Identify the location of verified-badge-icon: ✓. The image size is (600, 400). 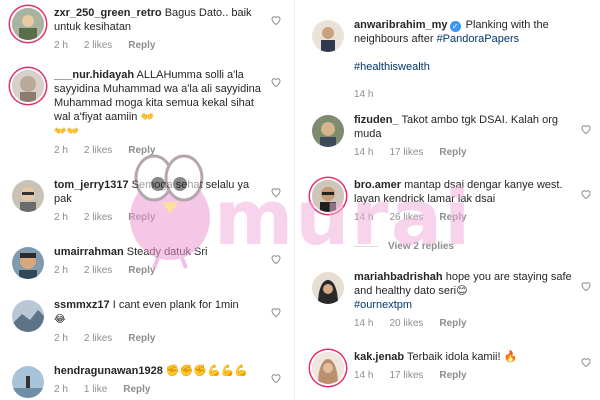
(455, 26).